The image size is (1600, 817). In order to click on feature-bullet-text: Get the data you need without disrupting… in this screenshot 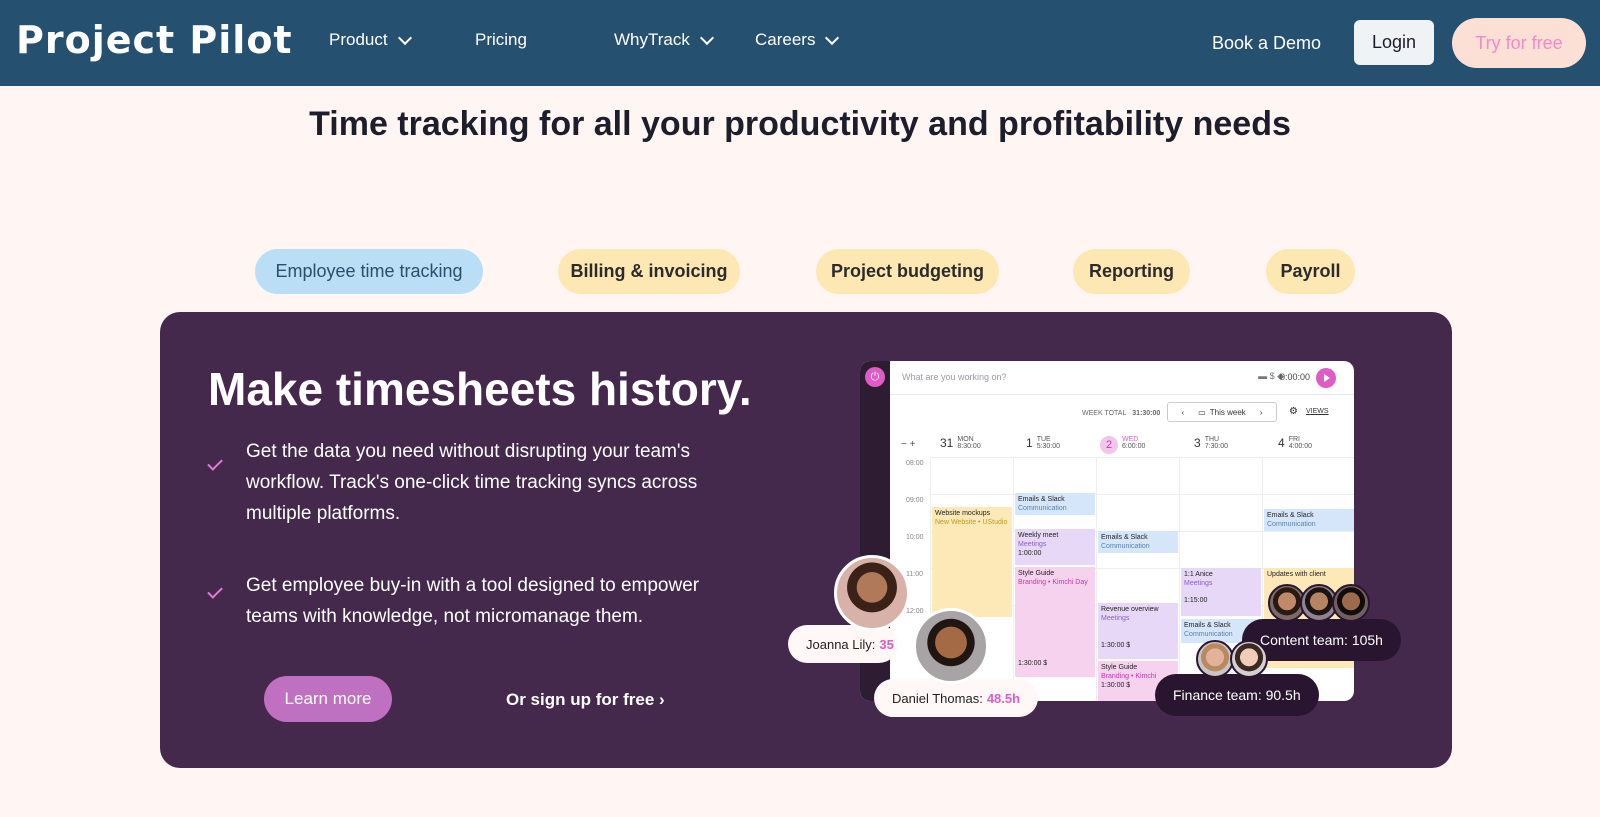, I will do `click(472, 482)`.